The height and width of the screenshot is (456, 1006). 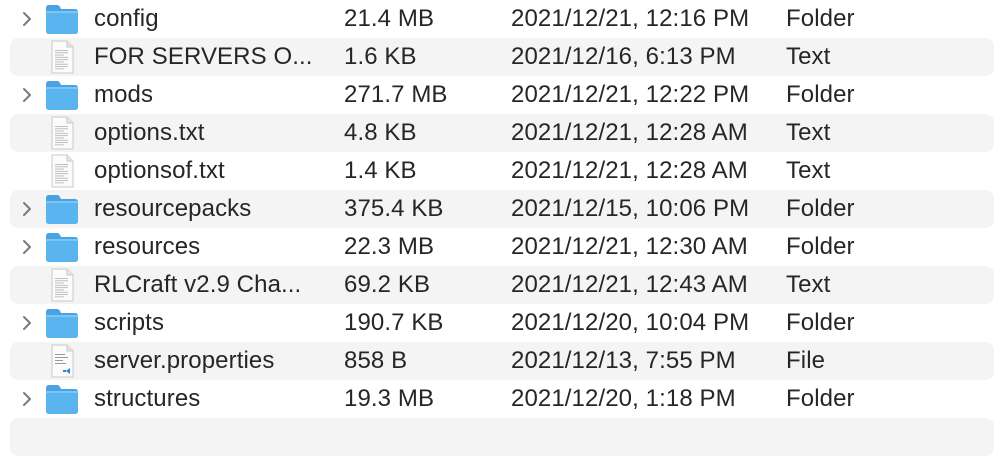 What do you see at coordinates (502, 19) in the screenshot?
I see `file-row-config: config 21.4 MB 2021/12/21, 12:16 PM Folder` at bounding box center [502, 19].